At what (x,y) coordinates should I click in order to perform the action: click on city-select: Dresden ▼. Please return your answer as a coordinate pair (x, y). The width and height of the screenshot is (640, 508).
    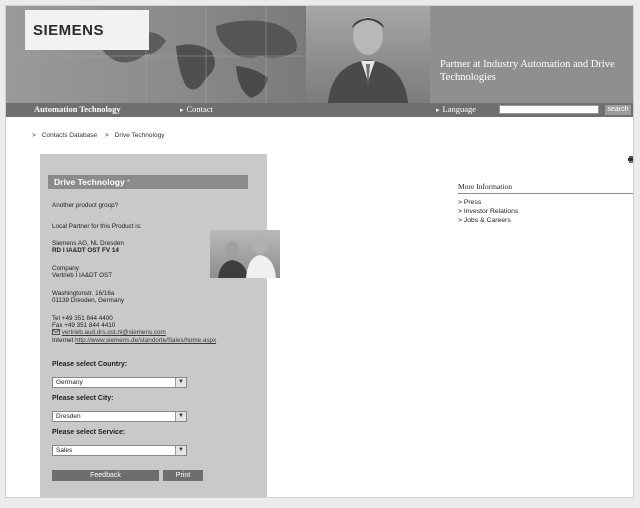
    Looking at the image, I should click on (119, 416).